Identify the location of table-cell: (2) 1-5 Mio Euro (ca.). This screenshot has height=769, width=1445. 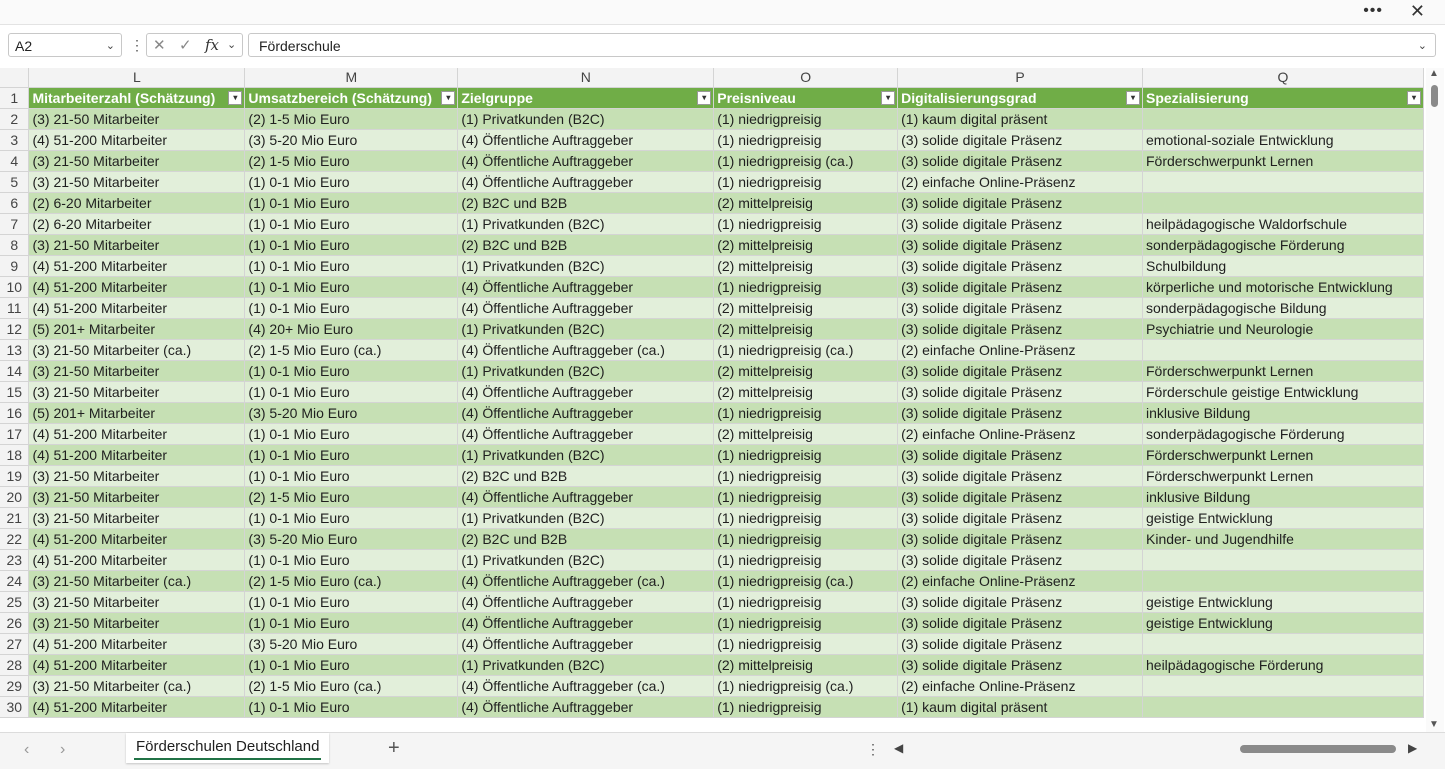
(351, 581).